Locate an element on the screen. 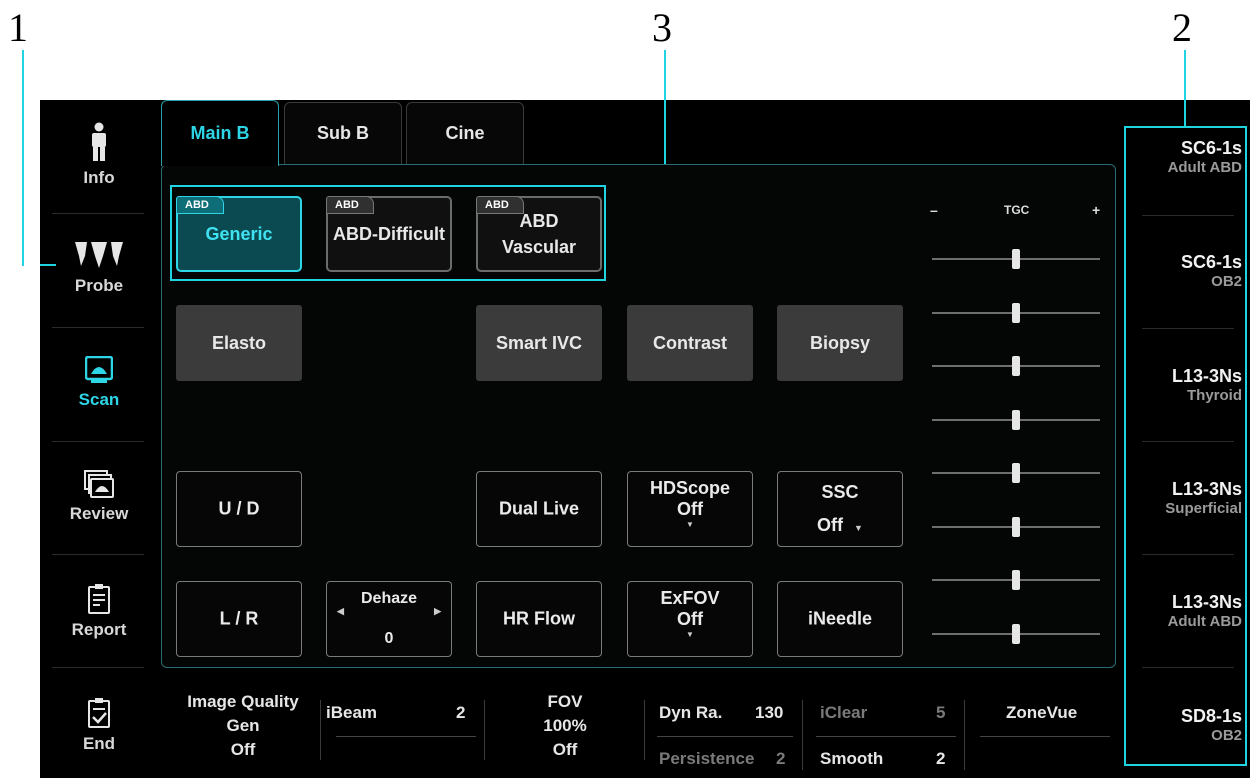  probe-item: SC6-1s Adult ABD is located at coordinates (1205, 157).